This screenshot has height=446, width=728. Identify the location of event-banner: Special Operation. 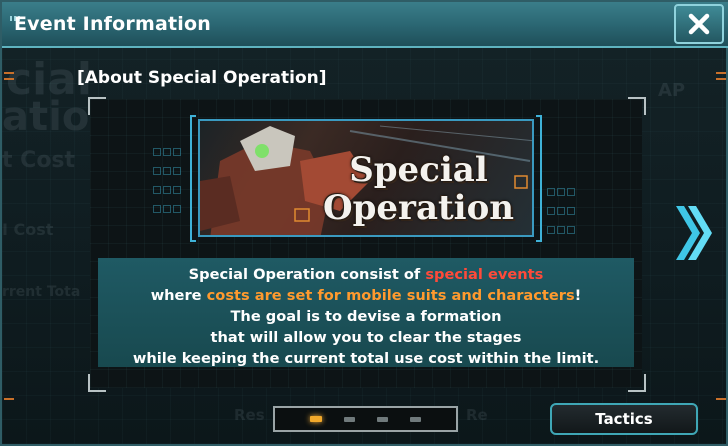
(366, 178).